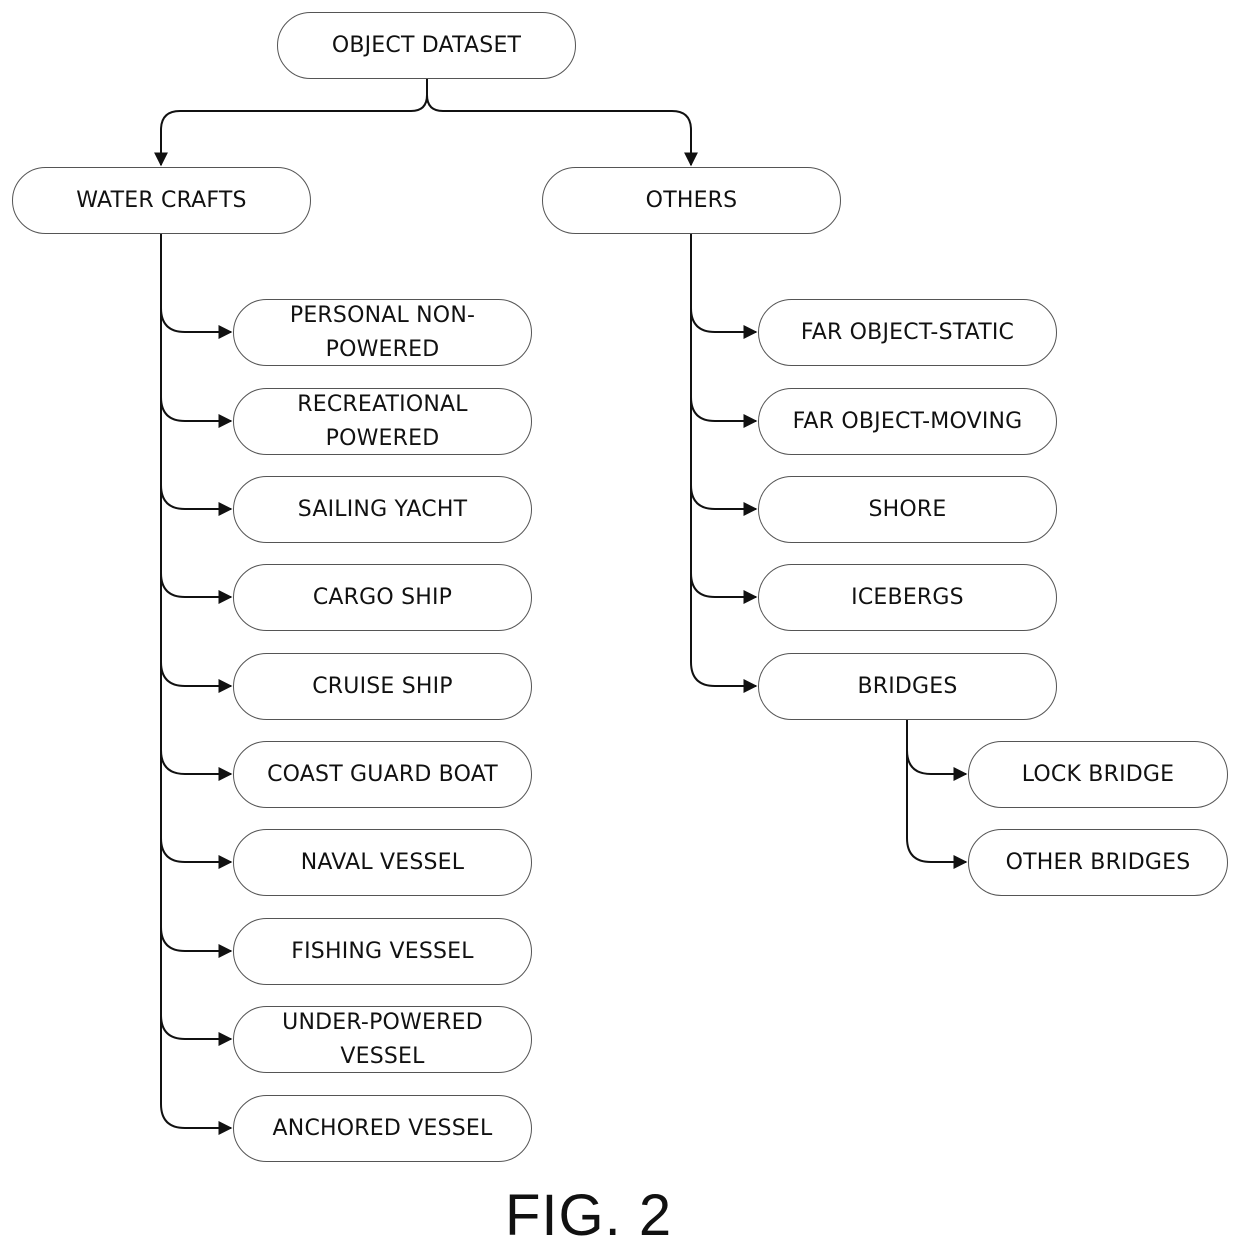 This screenshot has width=1240, height=1253. What do you see at coordinates (382, 862) in the screenshot?
I see `node-naval-vessel: NAVAL VESSEL` at bounding box center [382, 862].